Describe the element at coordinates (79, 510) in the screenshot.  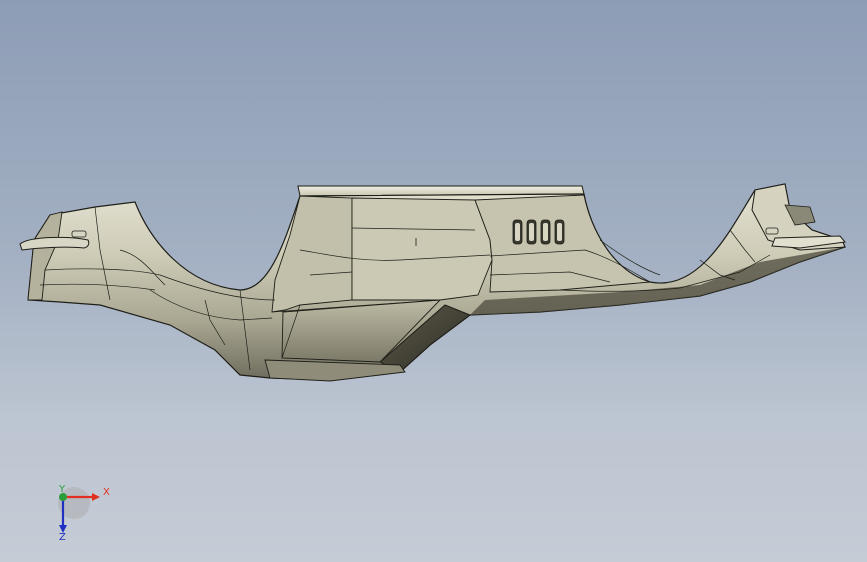
I see `triad-axes` at that location.